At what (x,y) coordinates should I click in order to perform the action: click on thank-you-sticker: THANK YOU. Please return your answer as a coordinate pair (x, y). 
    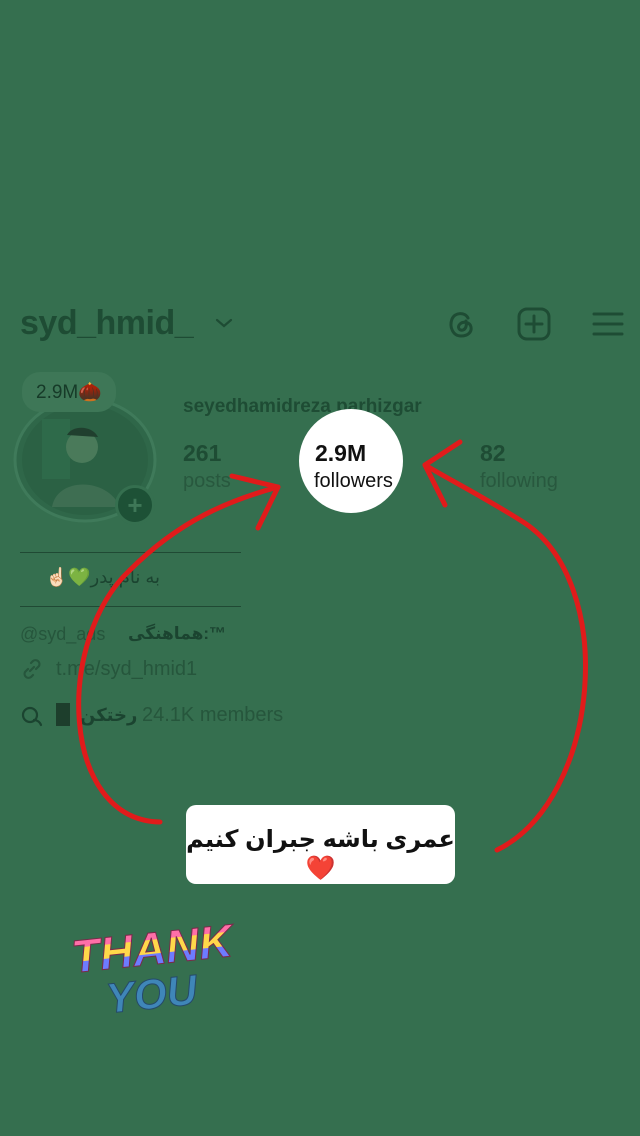
    Looking at the image, I should click on (153, 966).